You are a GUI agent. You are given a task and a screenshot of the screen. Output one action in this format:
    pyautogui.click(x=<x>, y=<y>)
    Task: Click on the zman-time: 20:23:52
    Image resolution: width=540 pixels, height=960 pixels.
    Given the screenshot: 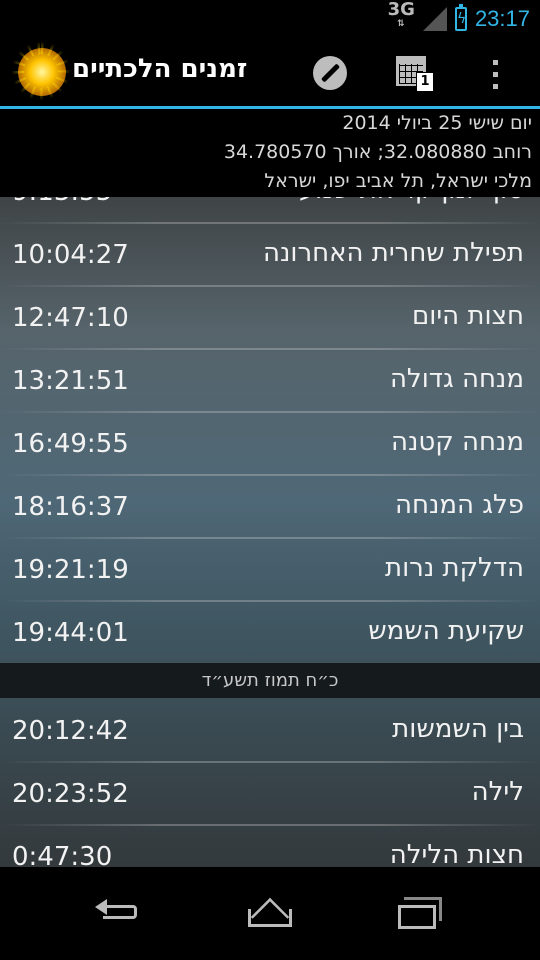 What is the action you would take?
    pyautogui.click(x=70, y=794)
    